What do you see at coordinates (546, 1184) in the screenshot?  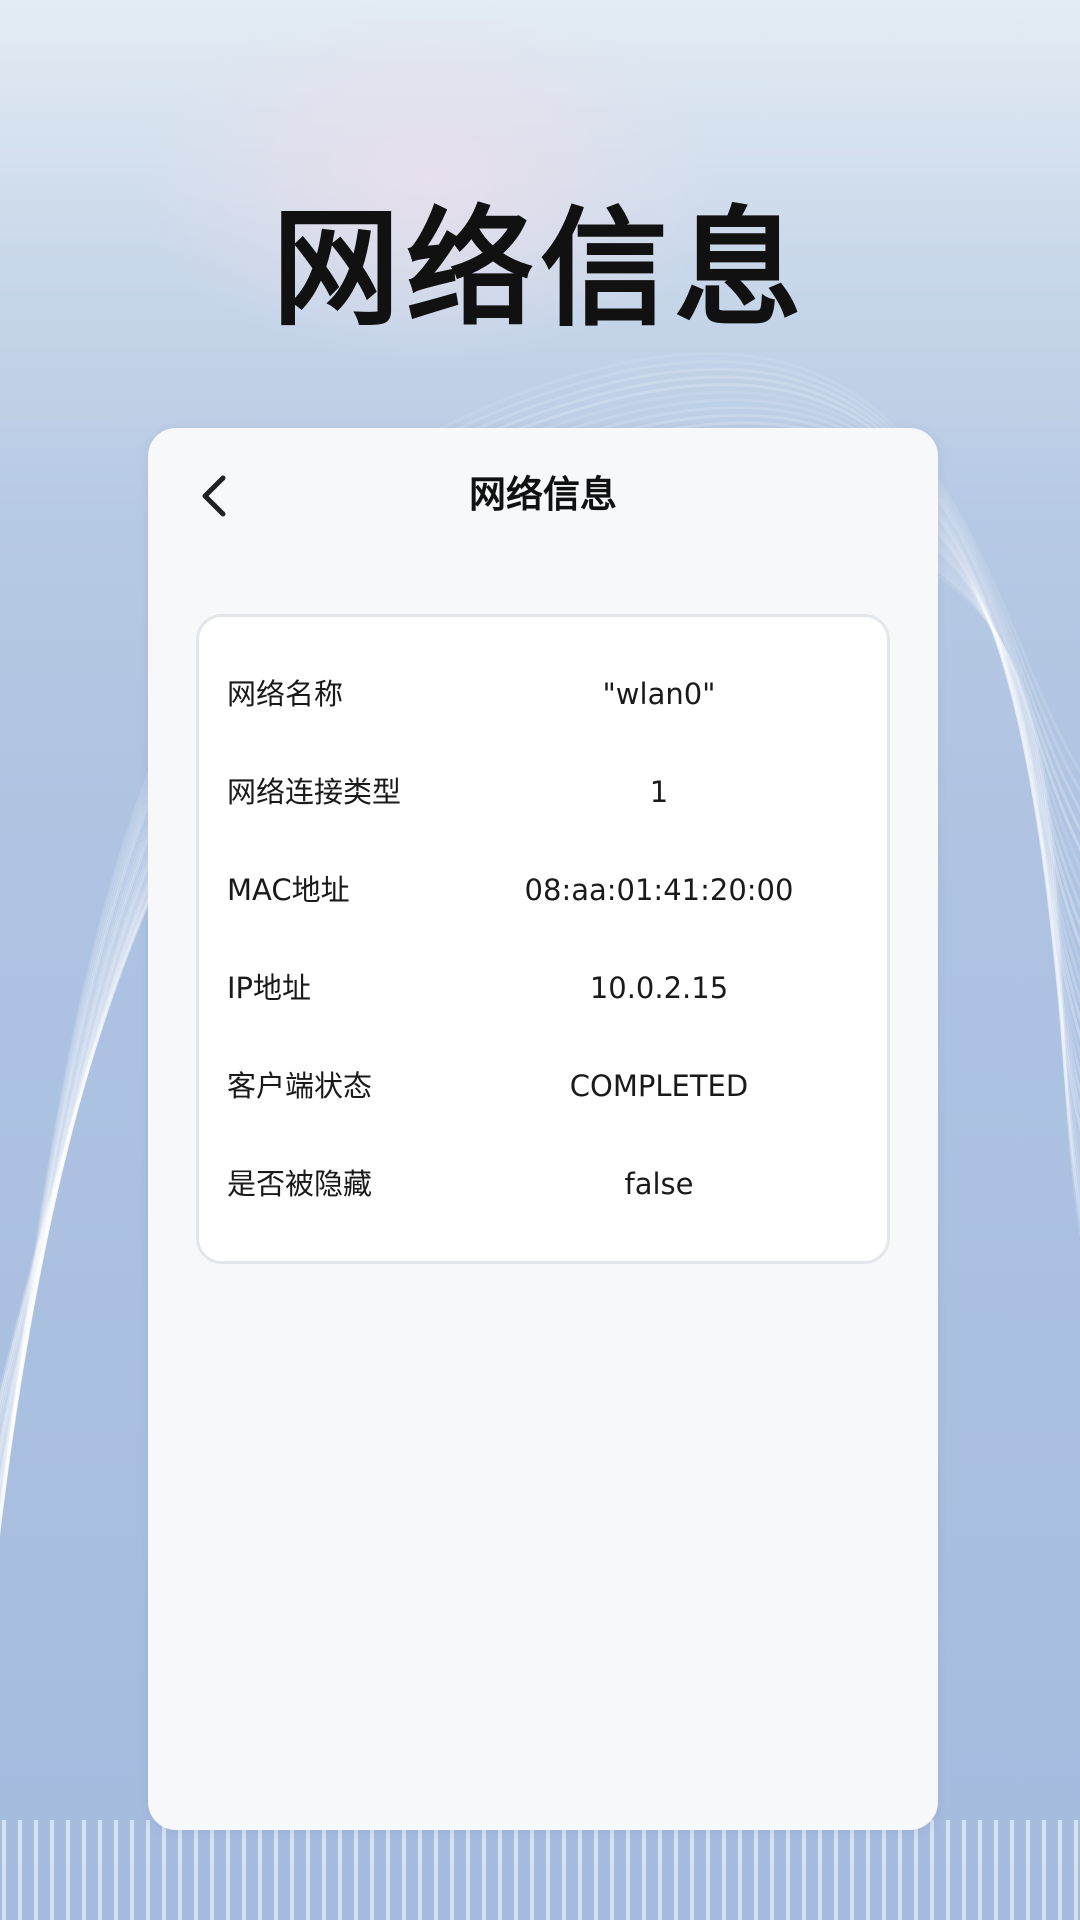 I see `info-row-hidden: 是否被隐藏 false` at bounding box center [546, 1184].